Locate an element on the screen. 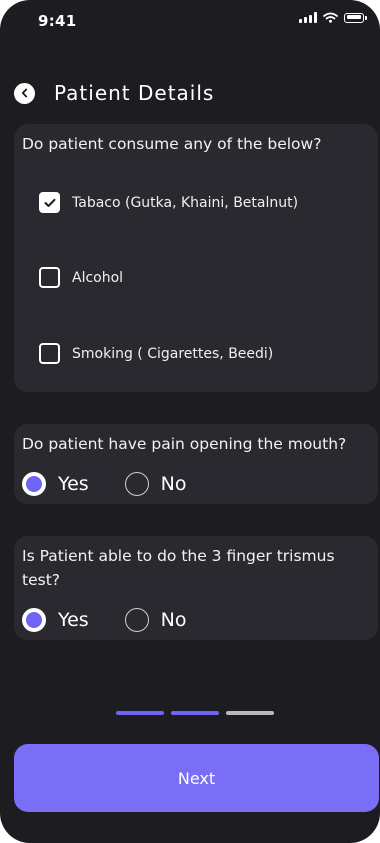 The width and height of the screenshot is (380, 843). mouth-pain-no-option: No is located at coordinates (155, 484).